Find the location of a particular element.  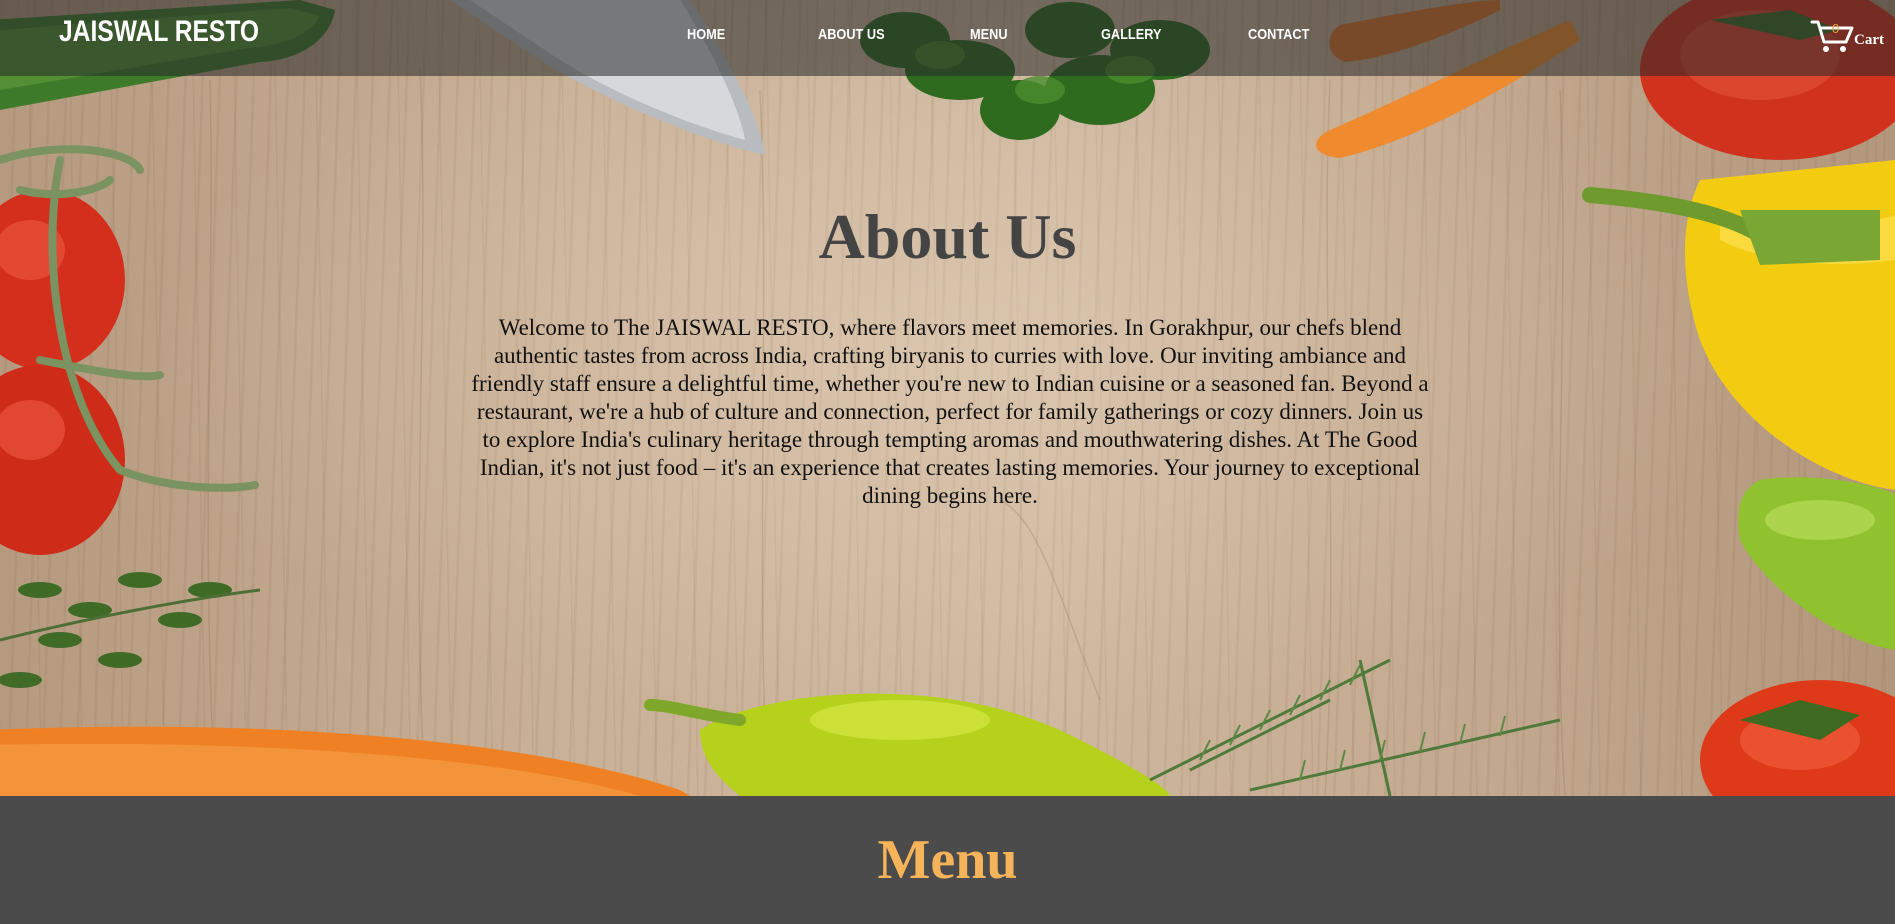

nav-about-us: ABOUT US is located at coordinates (851, 34).